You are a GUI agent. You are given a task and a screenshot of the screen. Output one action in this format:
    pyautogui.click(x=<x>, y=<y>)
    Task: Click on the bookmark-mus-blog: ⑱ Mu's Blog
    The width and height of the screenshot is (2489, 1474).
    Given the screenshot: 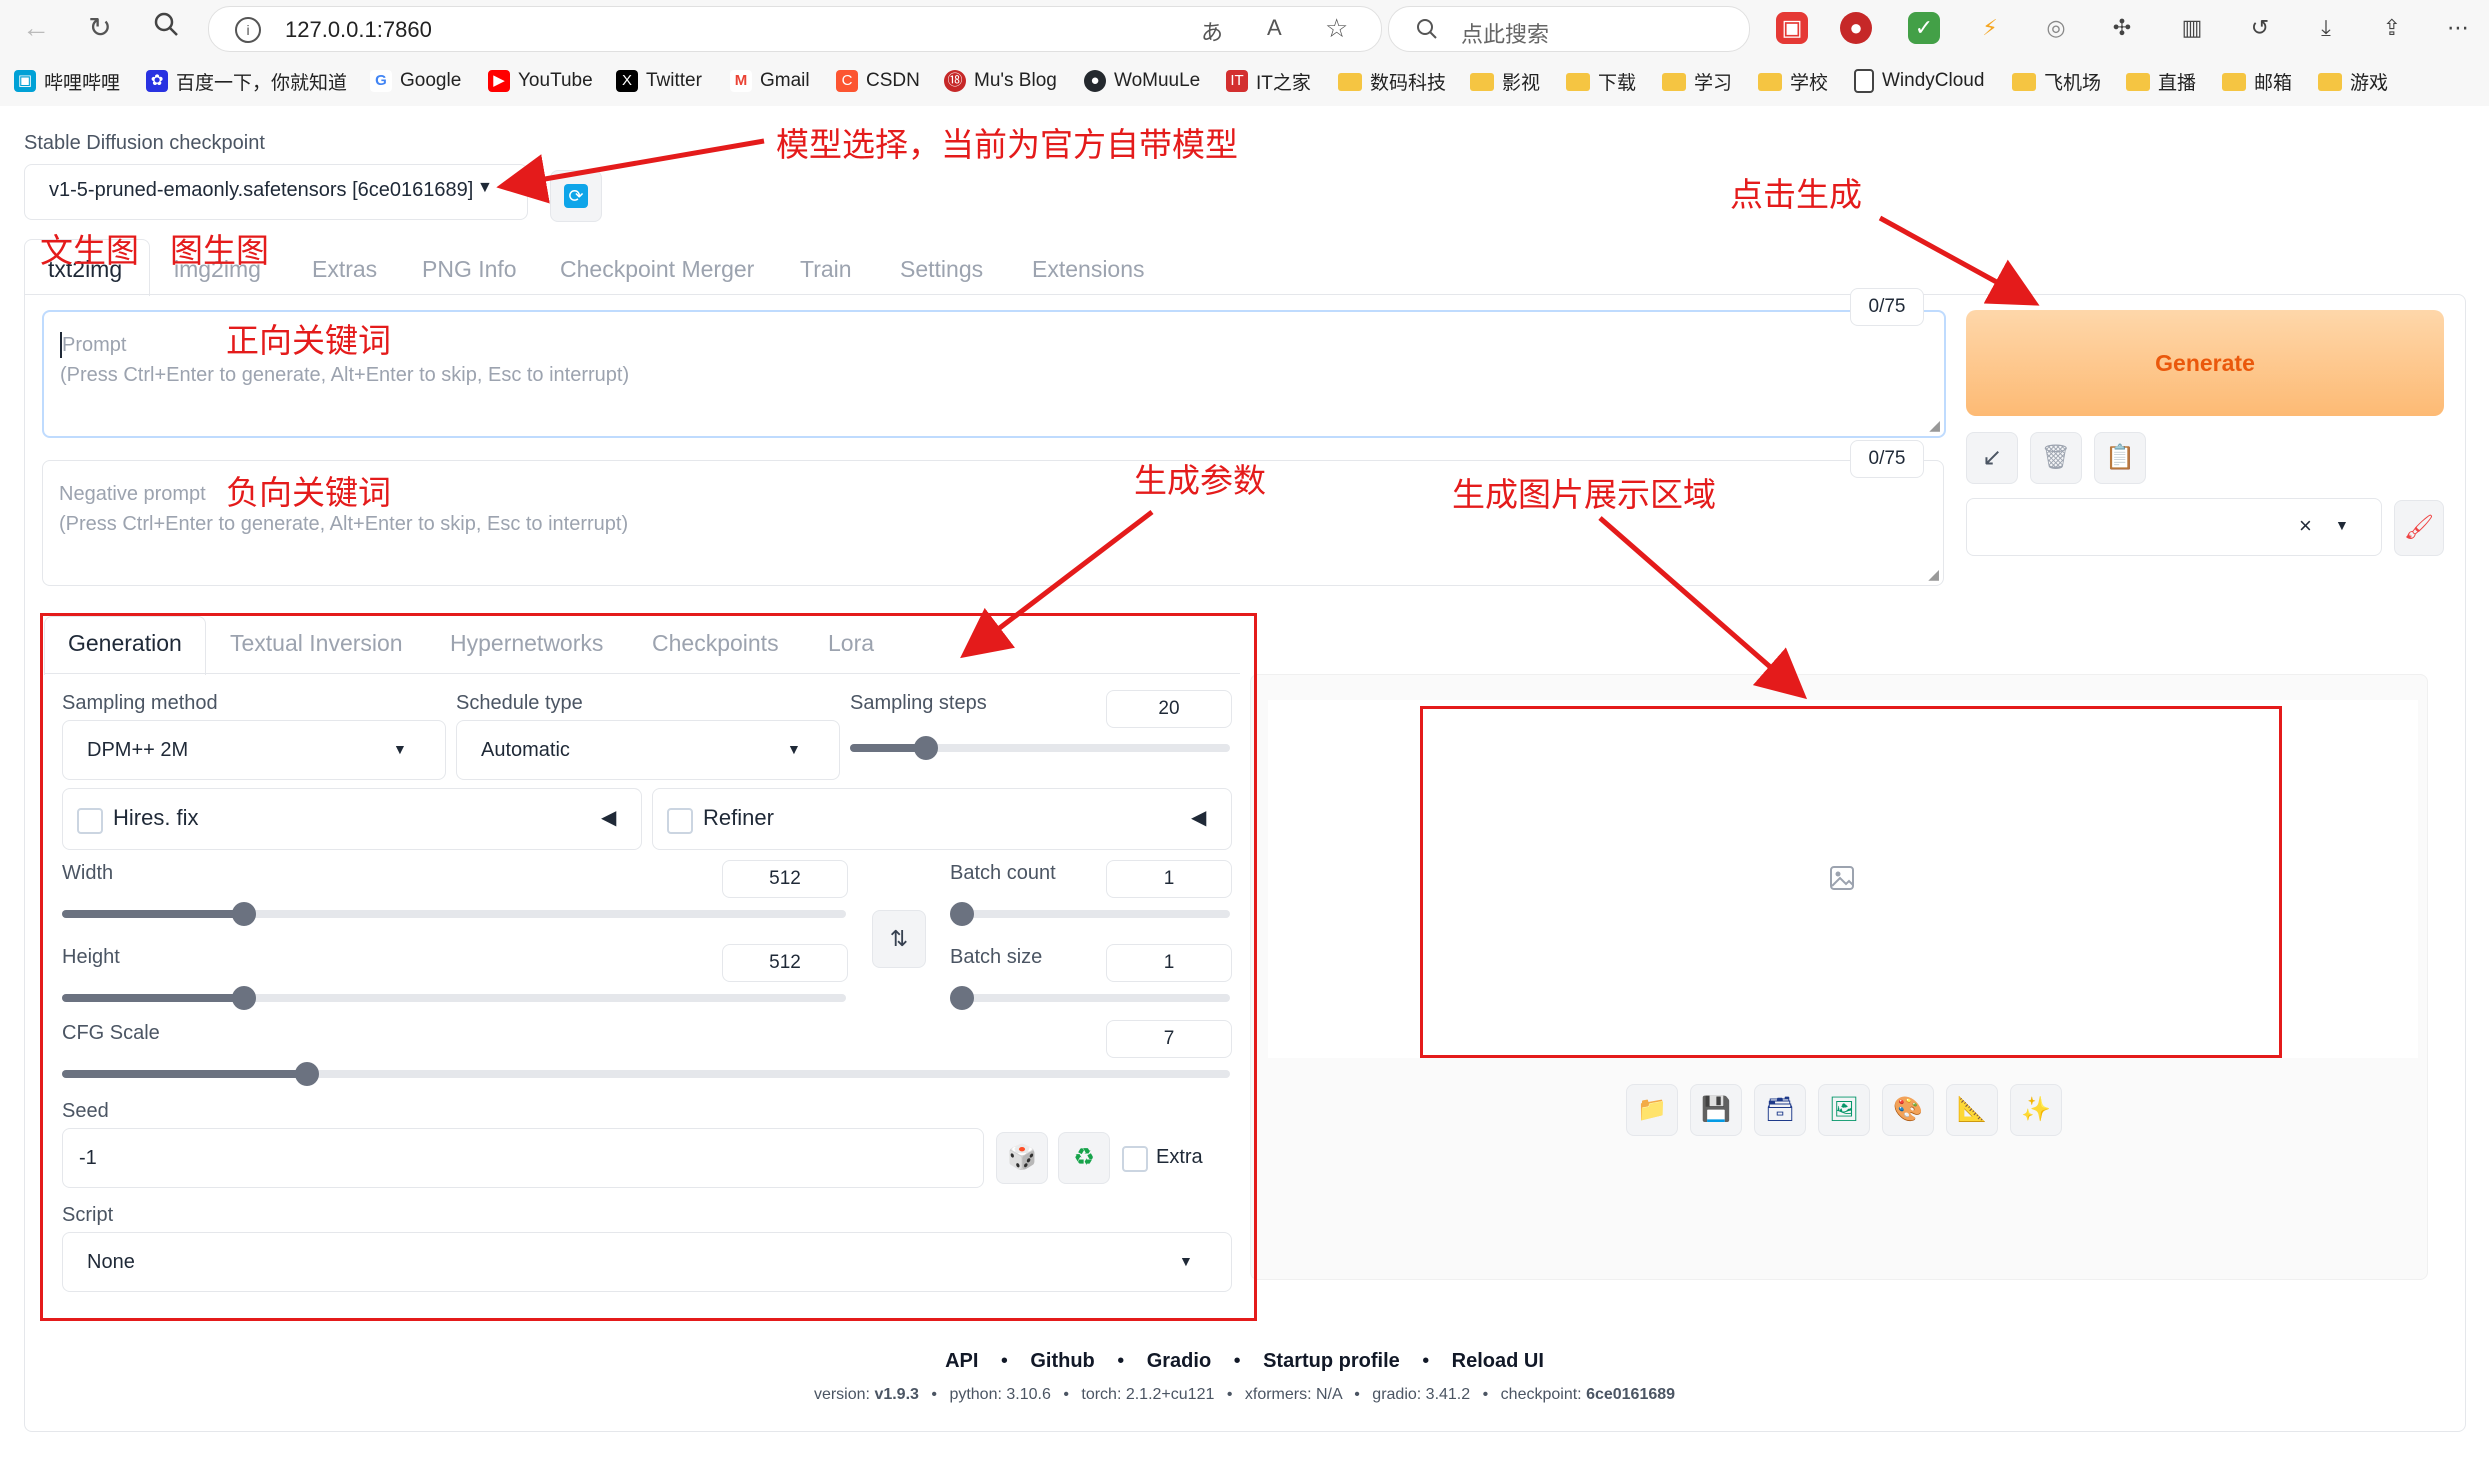 What is the action you would take?
    pyautogui.click(x=1000, y=81)
    